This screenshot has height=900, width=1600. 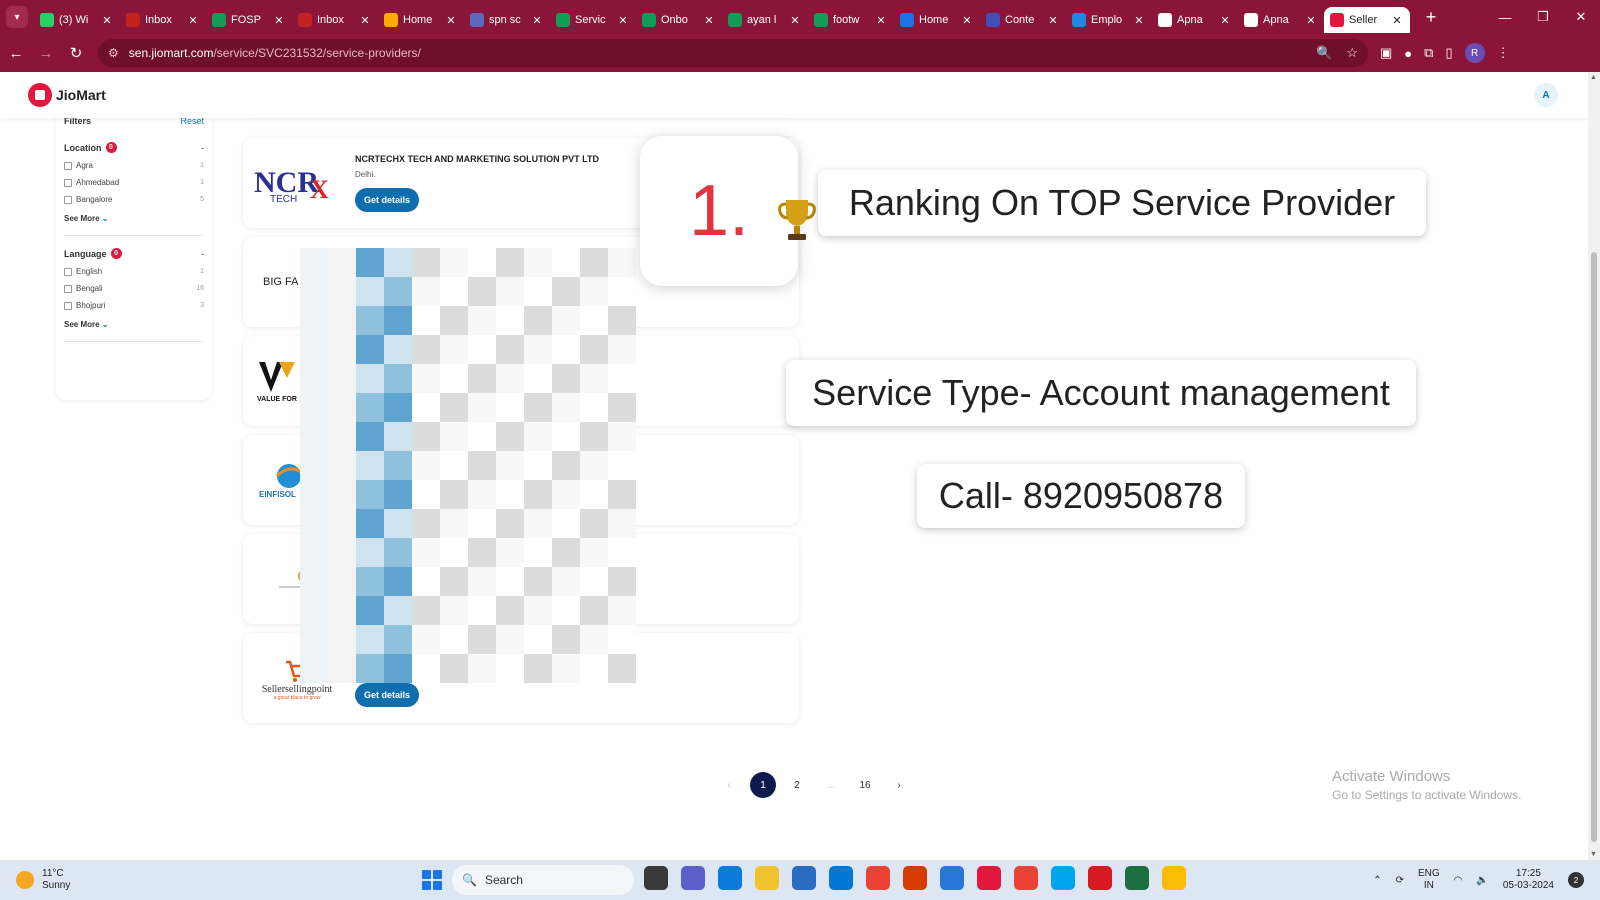 I want to click on clock: 17:25 05-03-2024, so click(x=1528, y=880).